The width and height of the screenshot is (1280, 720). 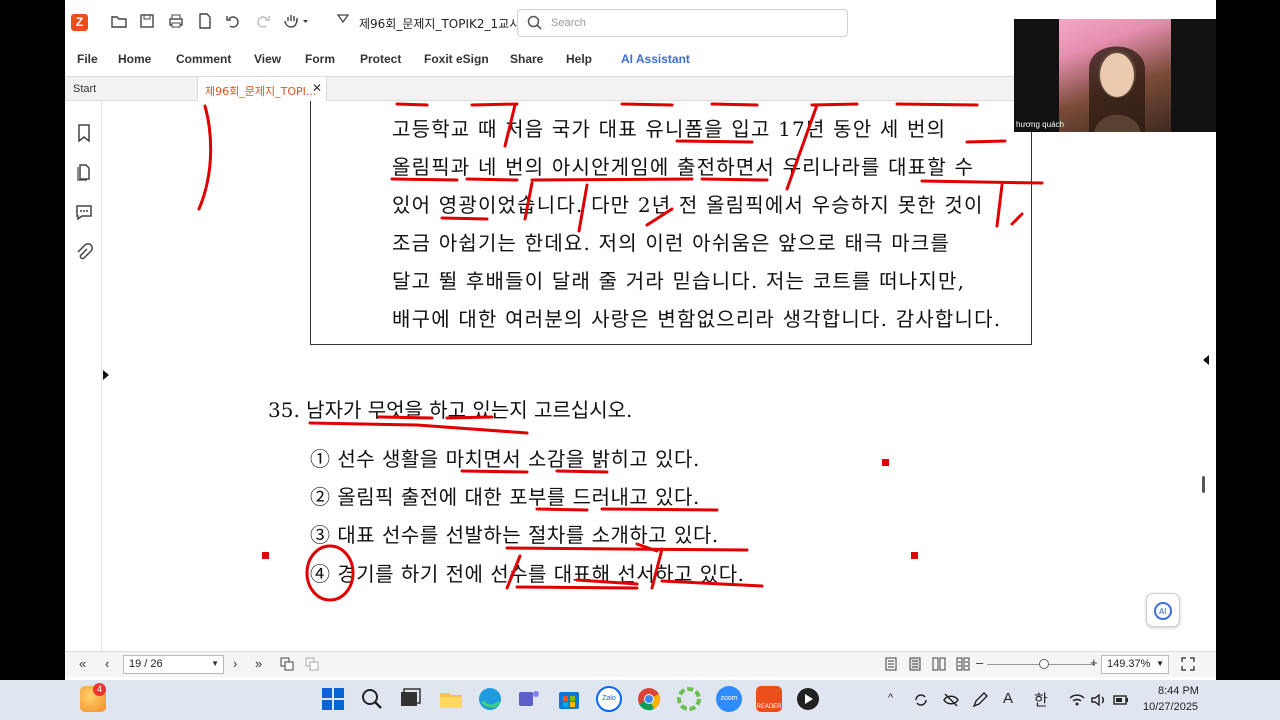 I want to click on media-player-icon, so click(x=808, y=699).